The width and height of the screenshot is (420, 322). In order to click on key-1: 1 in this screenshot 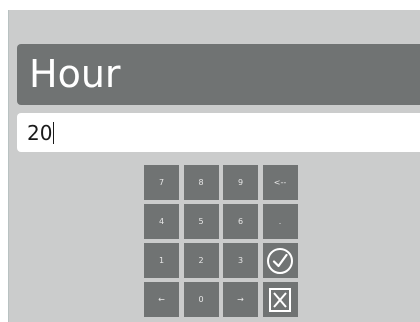, I will do `click(161, 260)`.